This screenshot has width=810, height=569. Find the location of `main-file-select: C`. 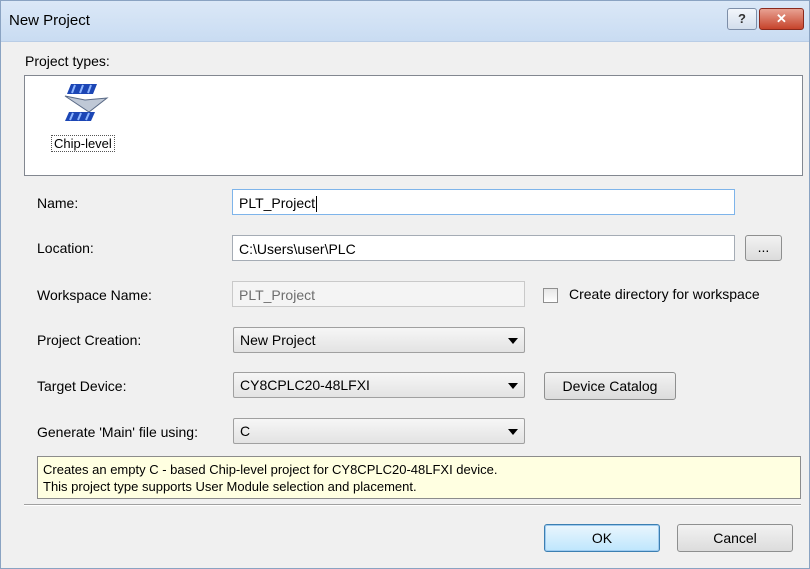

main-file-select: C is located at coordinates (379, 431).